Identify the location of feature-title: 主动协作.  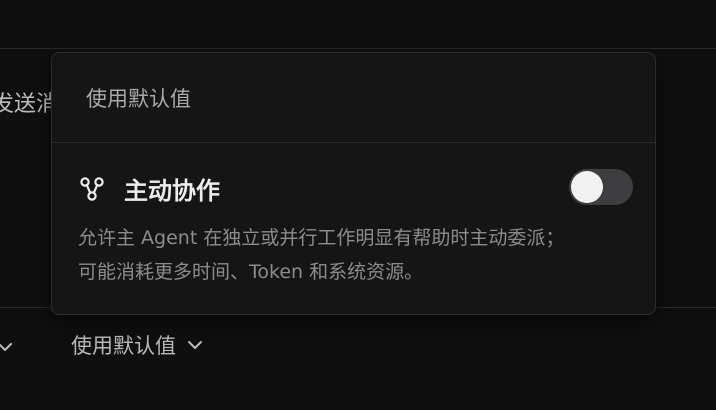
(172, 191).